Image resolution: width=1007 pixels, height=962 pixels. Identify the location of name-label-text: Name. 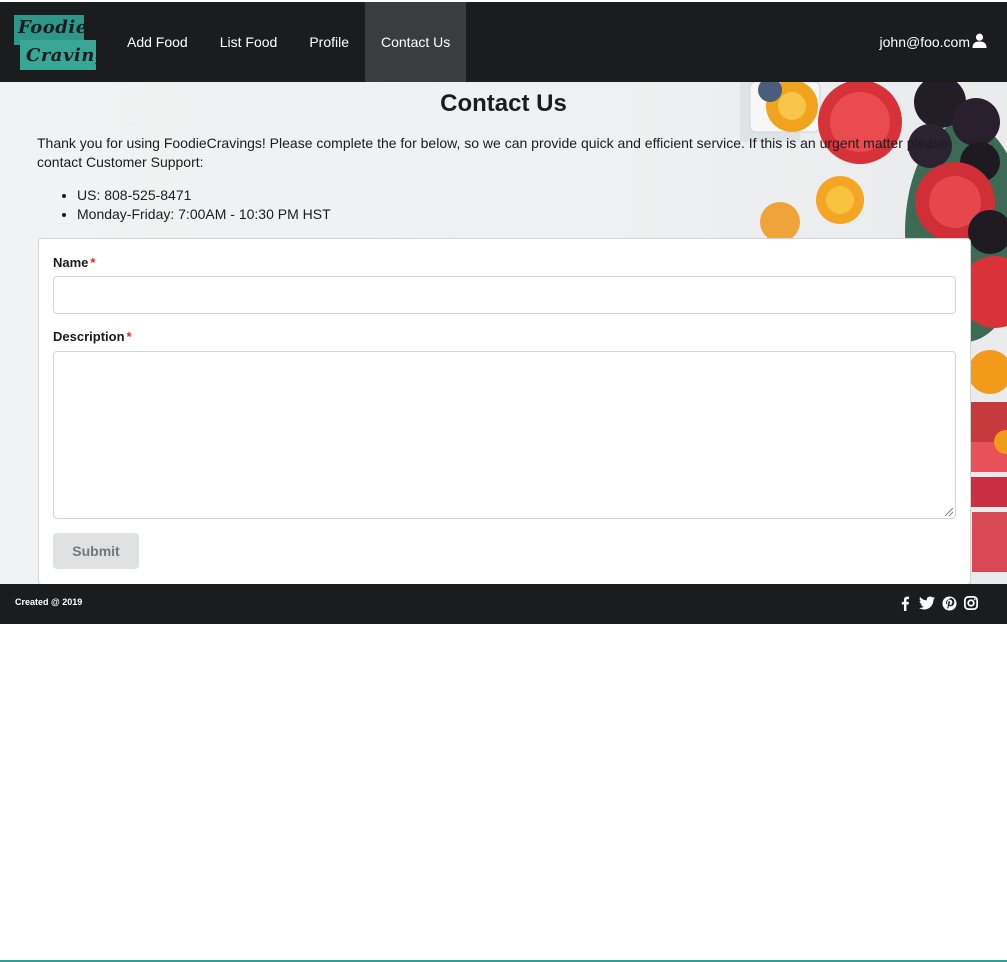
(71, 262).